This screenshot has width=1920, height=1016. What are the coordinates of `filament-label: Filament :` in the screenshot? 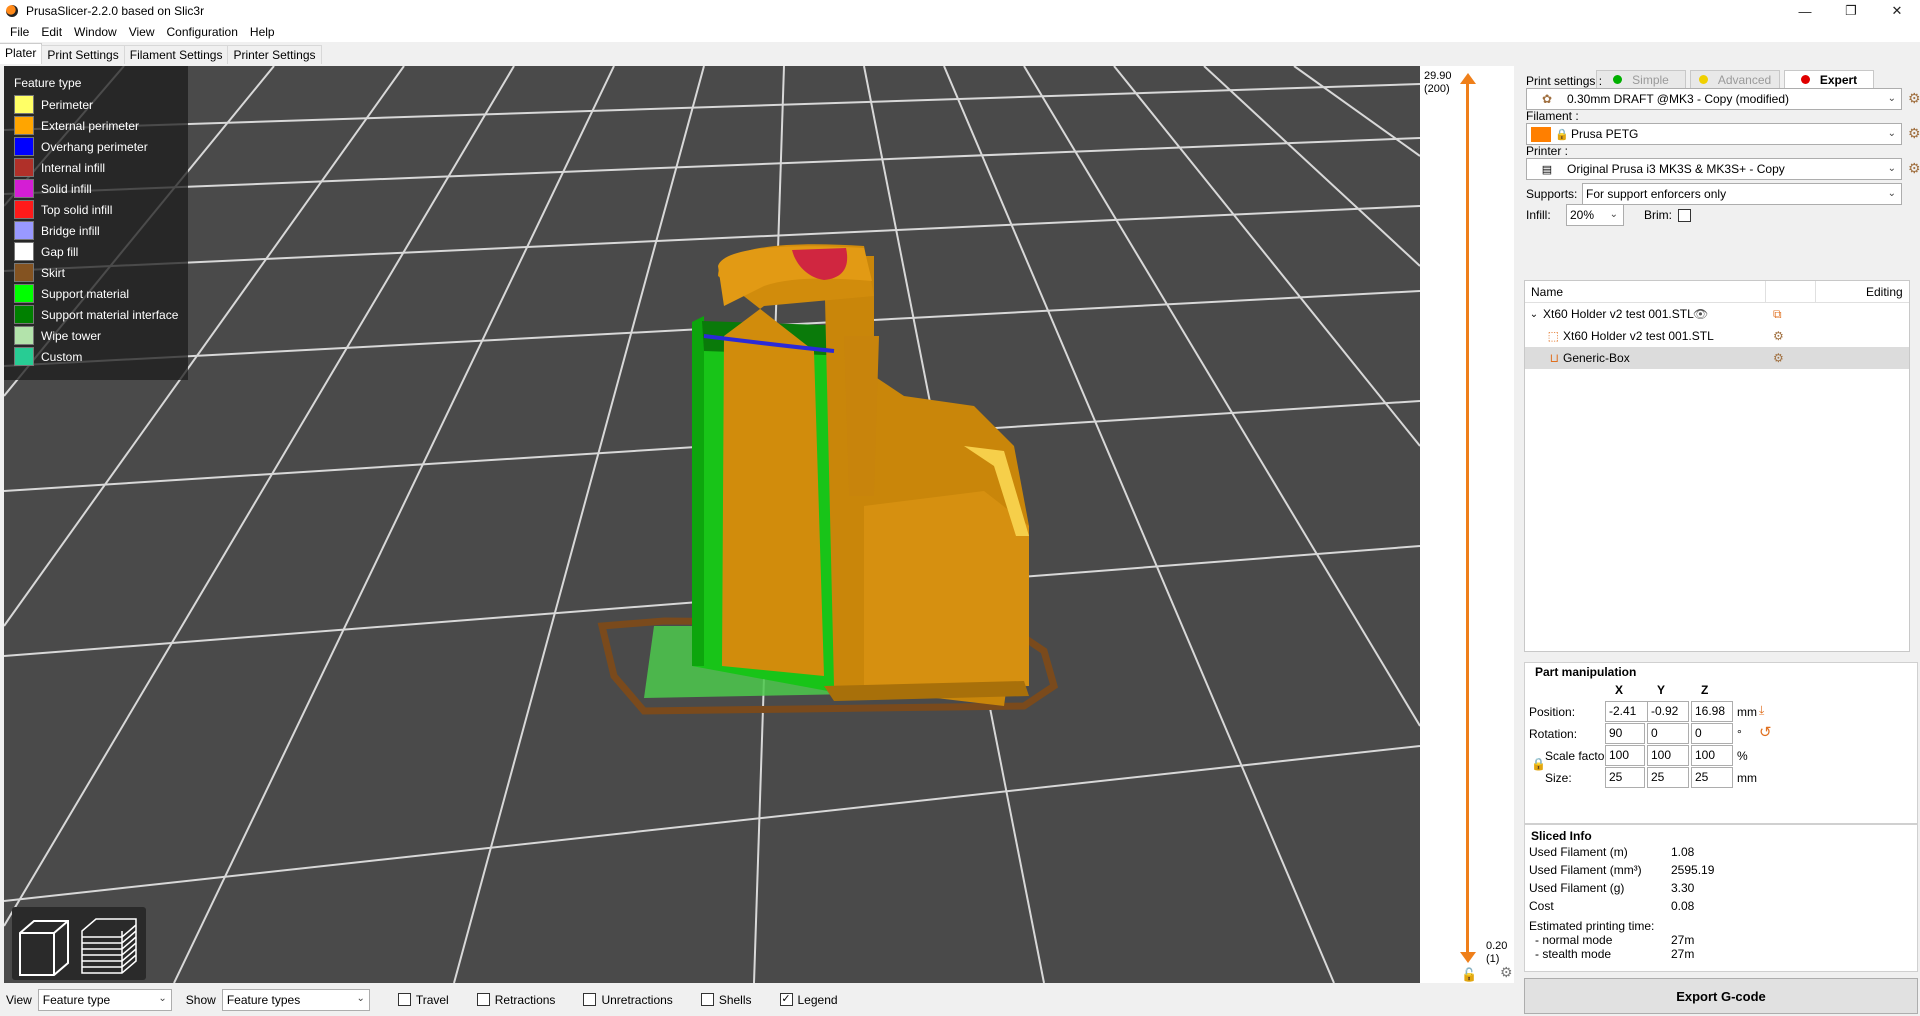 It's located at (1552, 116).